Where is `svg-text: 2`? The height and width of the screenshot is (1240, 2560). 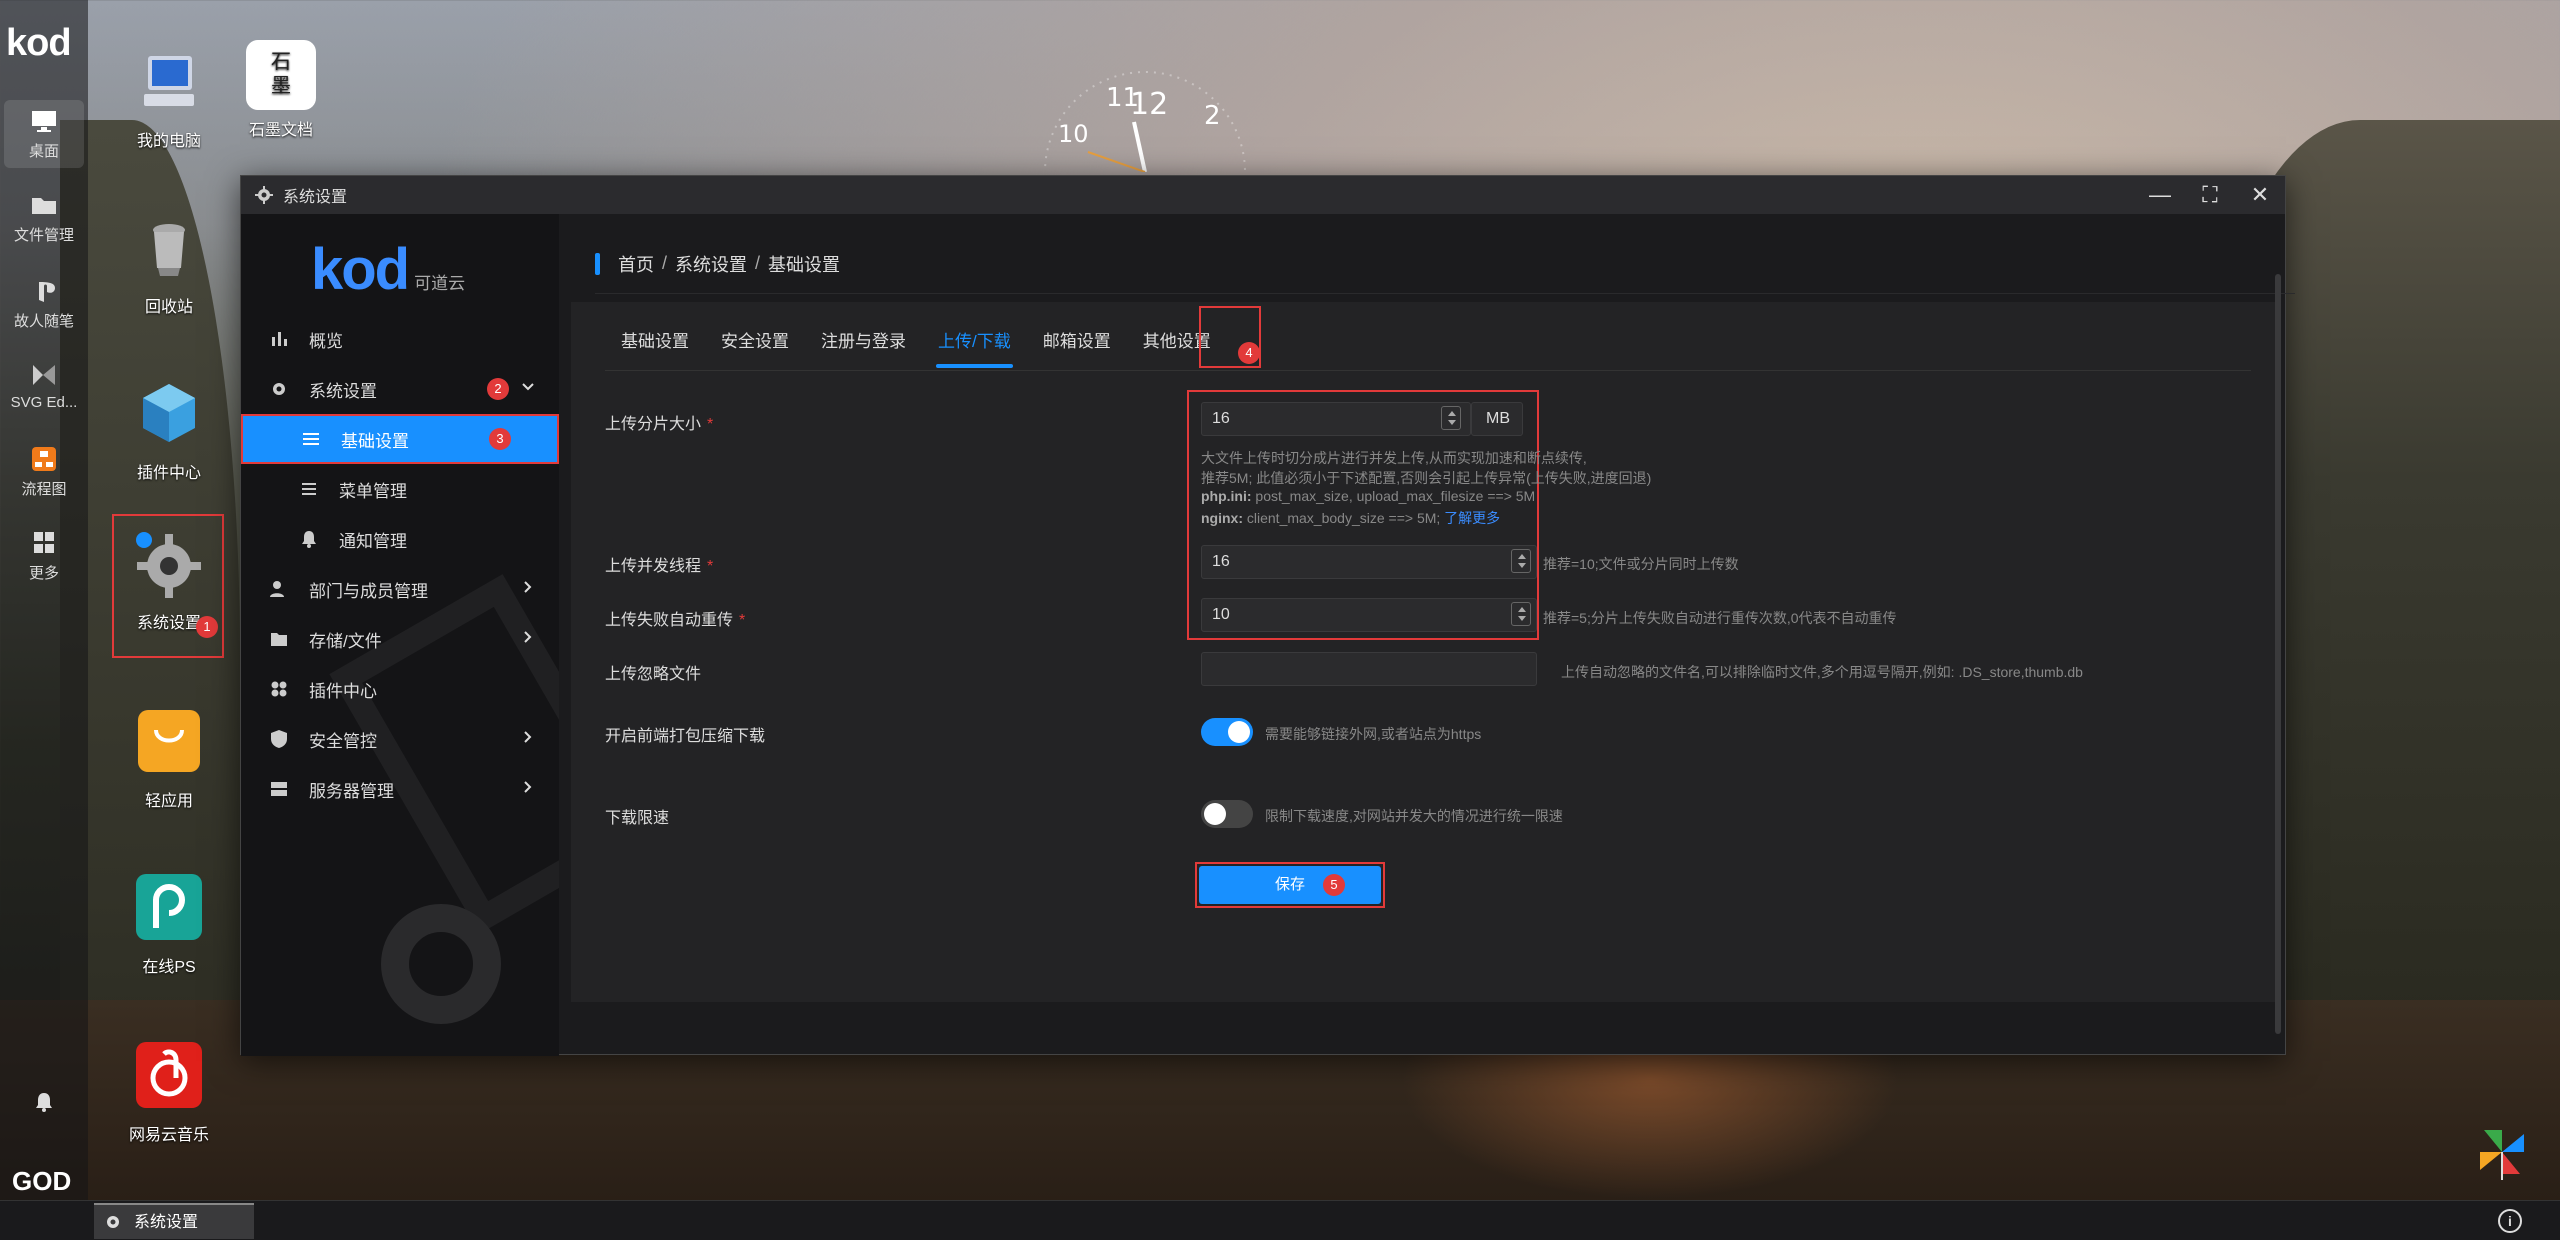
svg-text: 2 is located at coordinates (1212, 116).